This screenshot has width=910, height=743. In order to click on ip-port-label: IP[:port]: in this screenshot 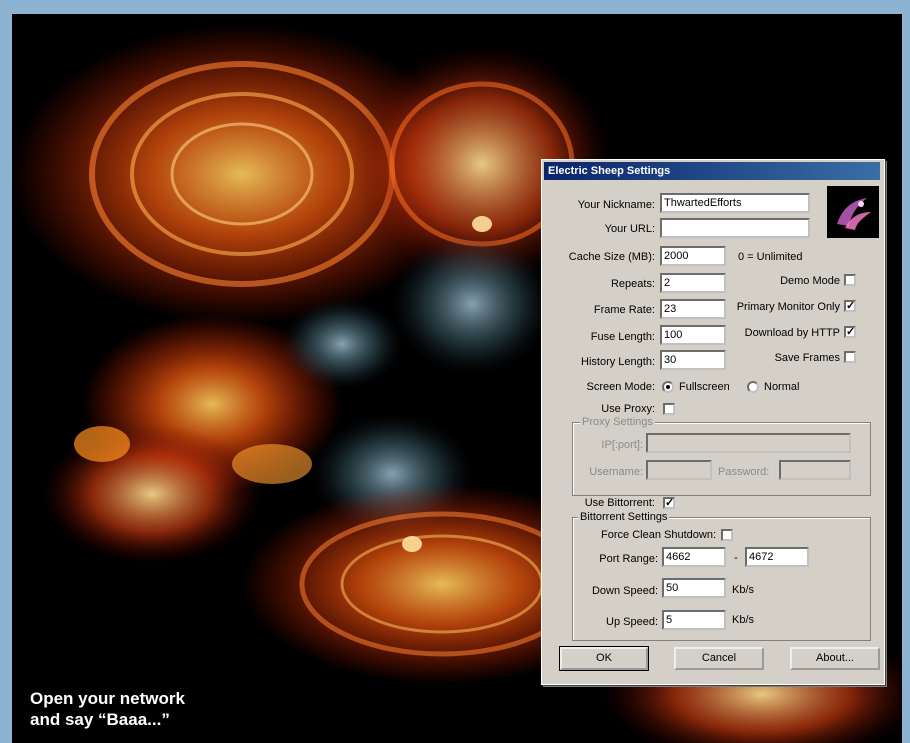, I will do `click(622, 445)`.